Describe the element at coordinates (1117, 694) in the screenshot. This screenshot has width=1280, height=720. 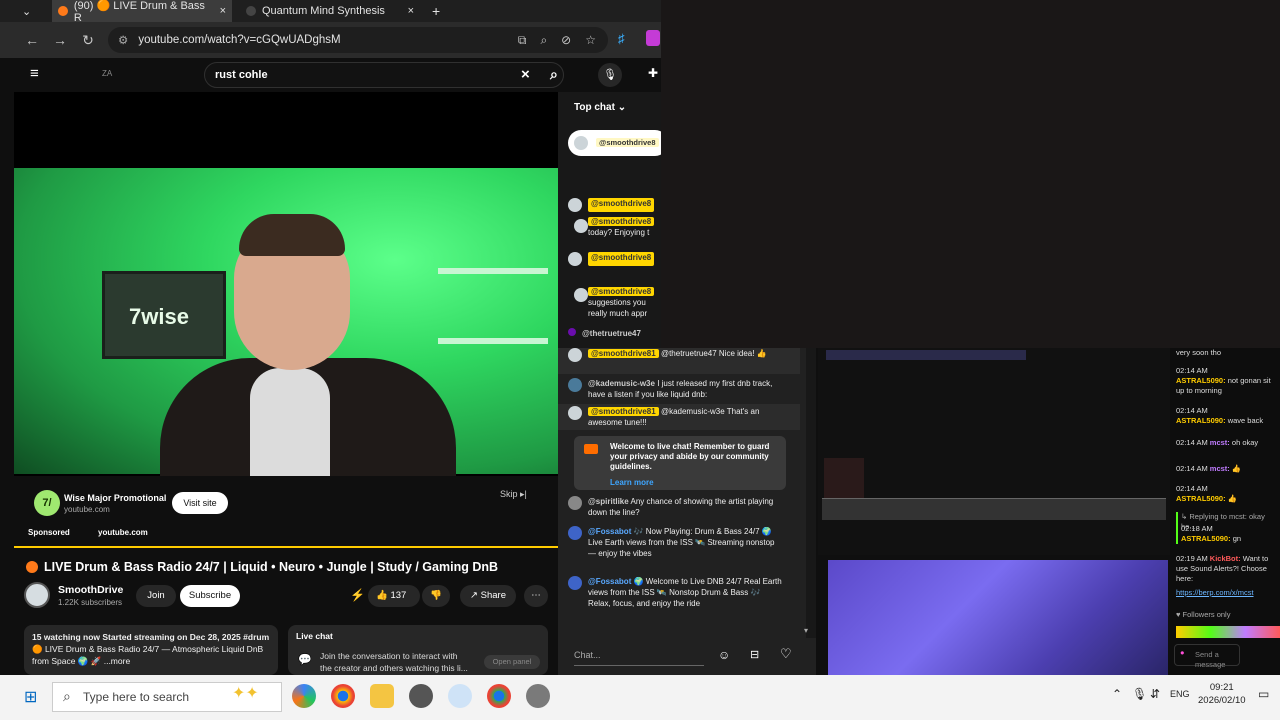
I see `tray-chevron-icon: ⌃` at that location.